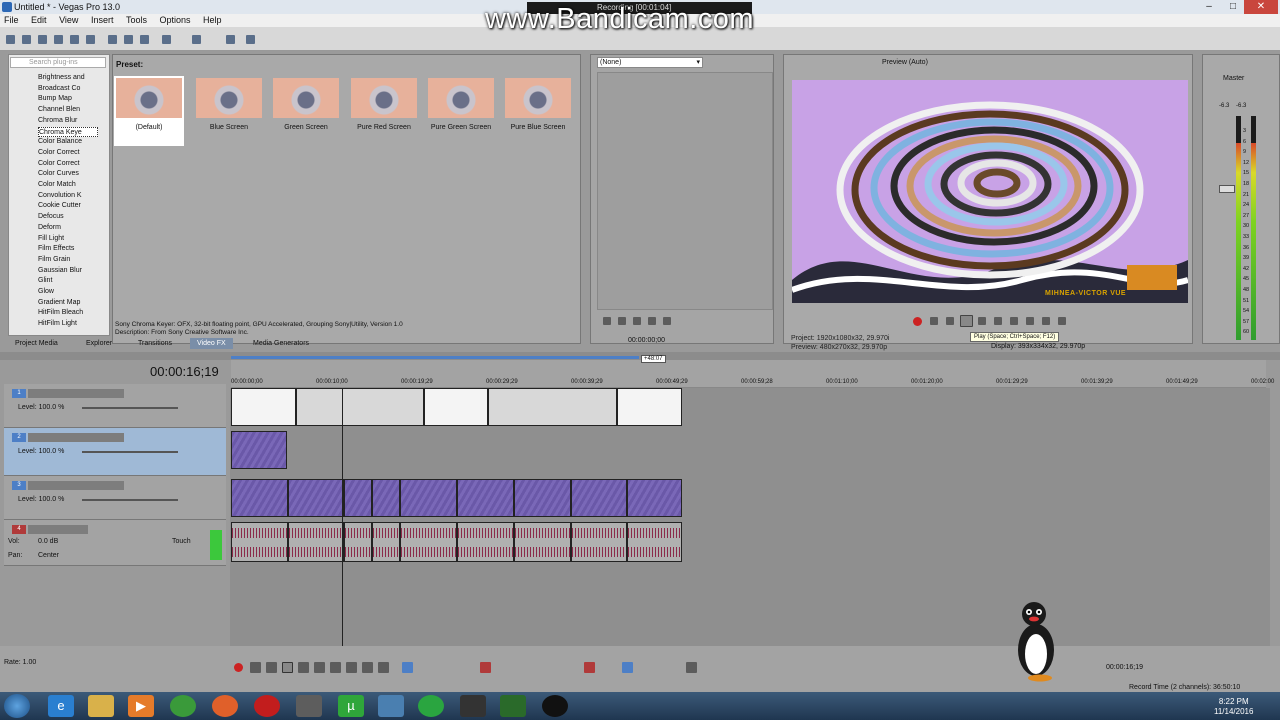 This screenshot has width=1280, height=720. I want to click on network-icon, so click(391, 706).